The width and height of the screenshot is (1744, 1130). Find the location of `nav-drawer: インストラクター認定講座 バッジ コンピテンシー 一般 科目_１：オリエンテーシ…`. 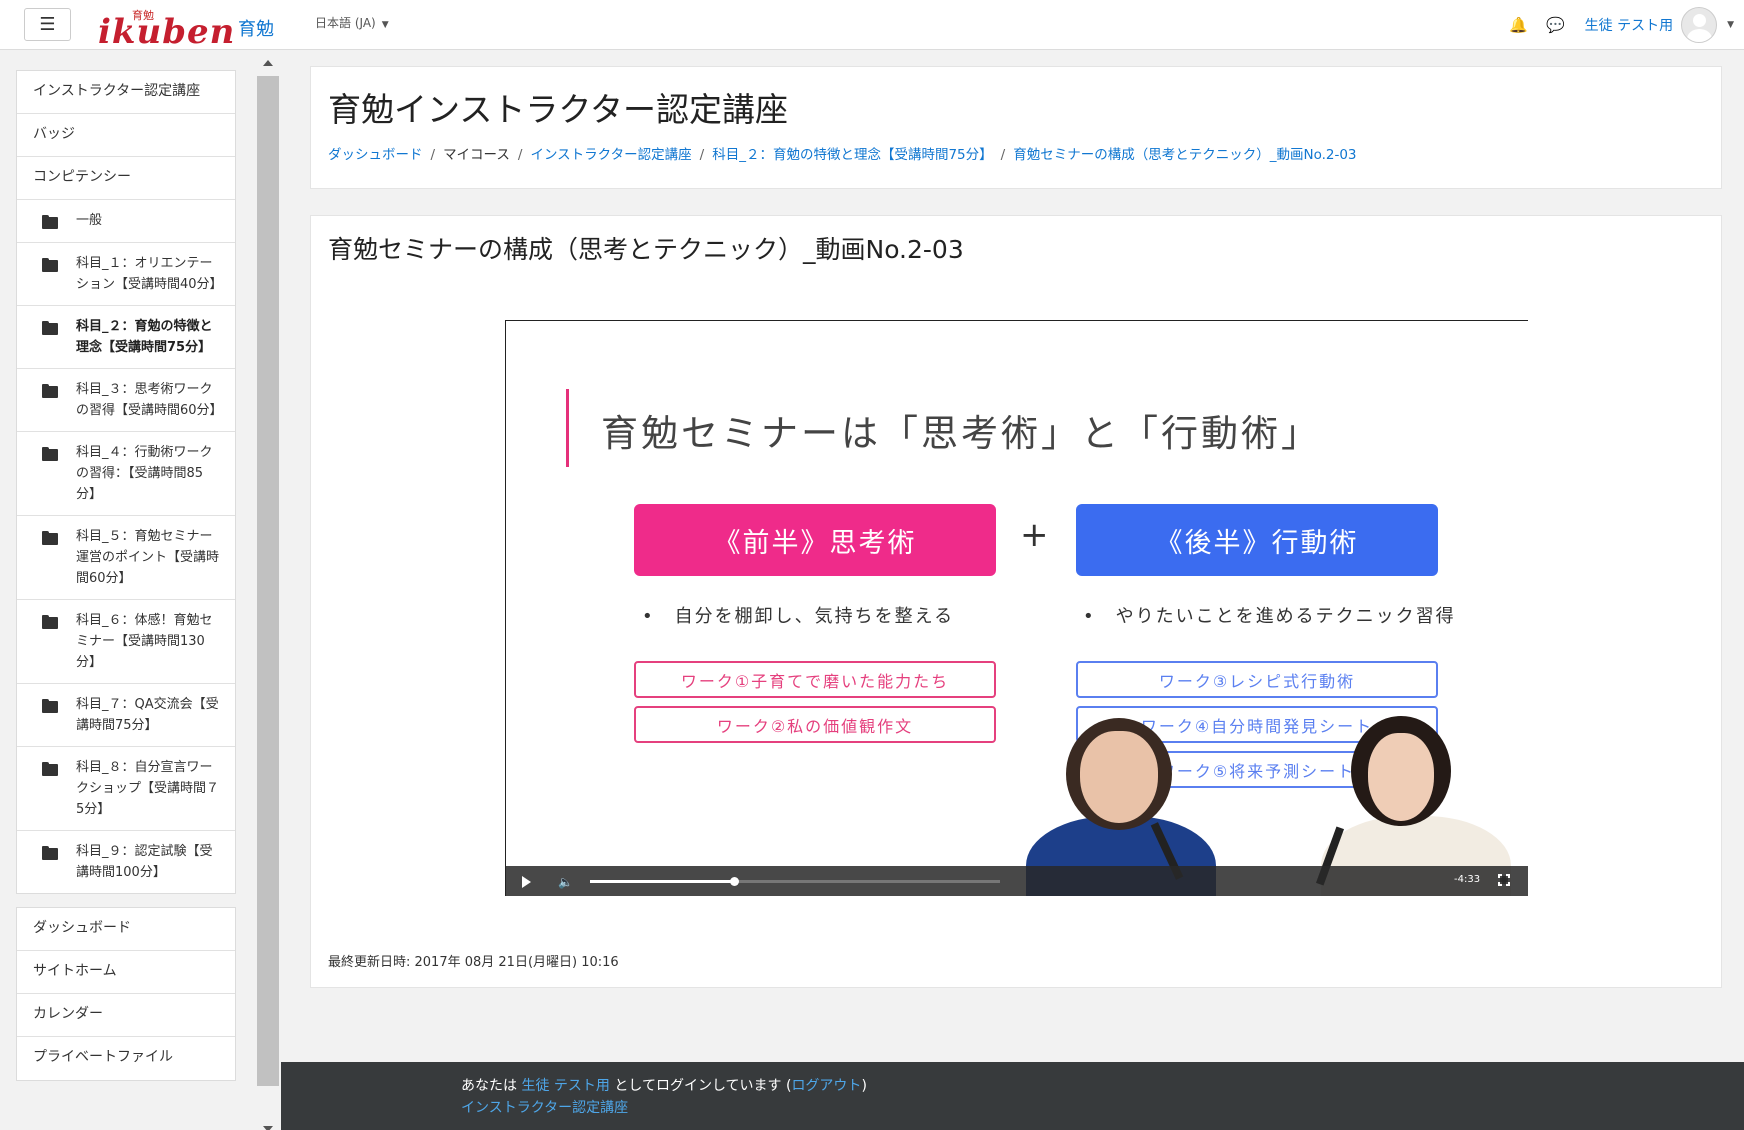

nav-drawer: インストラクター認定講座 バッジ コンピテンシー 一般 科目_１：オリエンテーシ… is located at coordinates (126, 582).